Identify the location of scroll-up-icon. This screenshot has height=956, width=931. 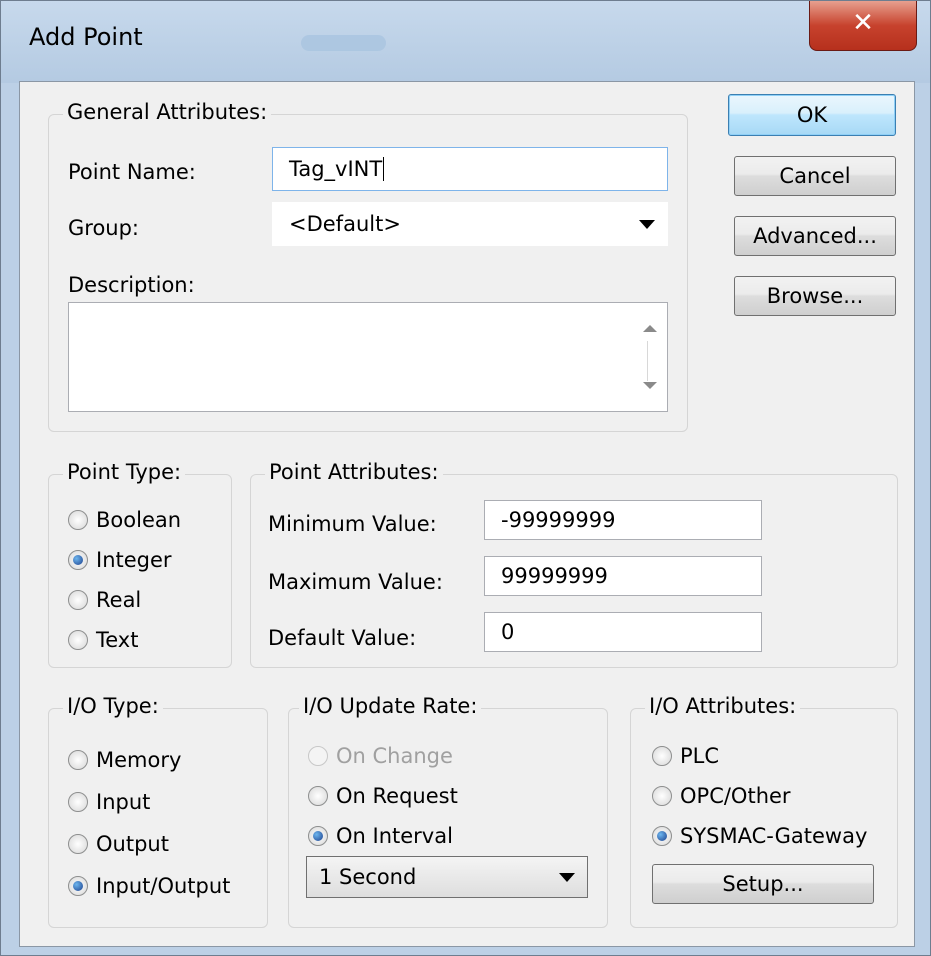
(650, 328).